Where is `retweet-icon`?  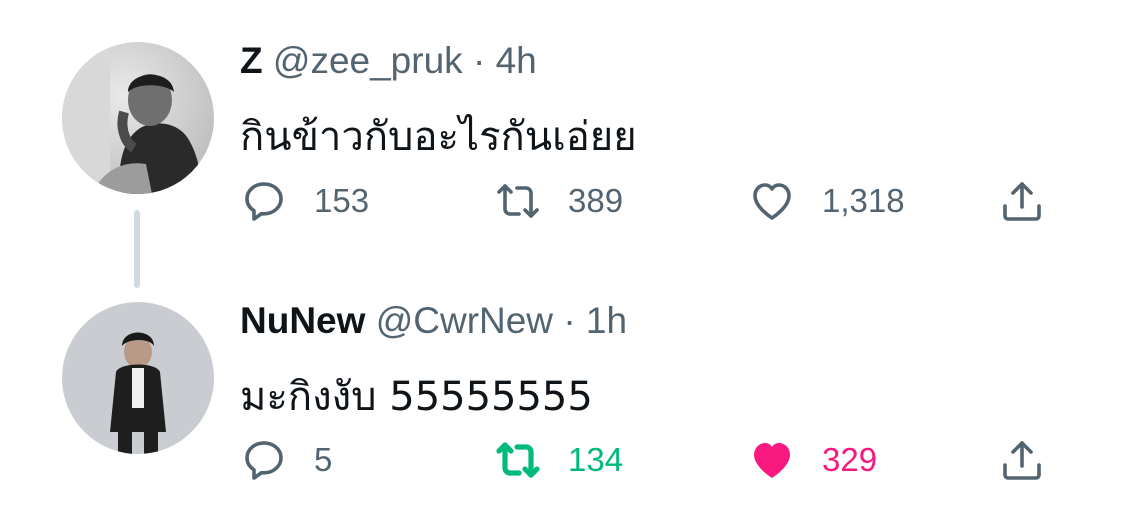
retweet-icon is located at coordinates (518, 460).